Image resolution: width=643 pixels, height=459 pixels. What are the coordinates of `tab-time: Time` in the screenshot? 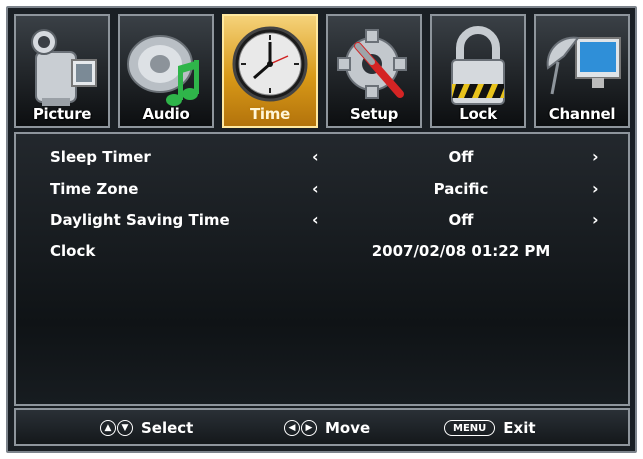 It's located at (270, 71).